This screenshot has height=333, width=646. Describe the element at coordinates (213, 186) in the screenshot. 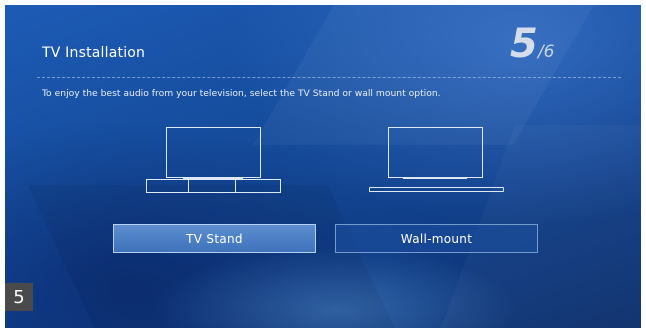

I see `tv-stand-cabinet` at that location.